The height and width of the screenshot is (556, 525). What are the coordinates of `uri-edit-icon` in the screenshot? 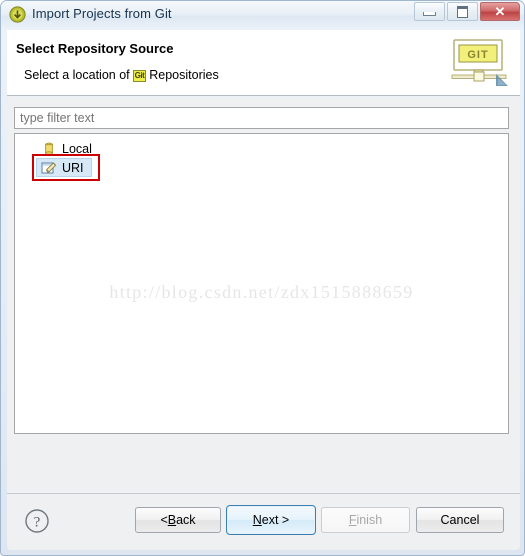 It's located at (49, 168).